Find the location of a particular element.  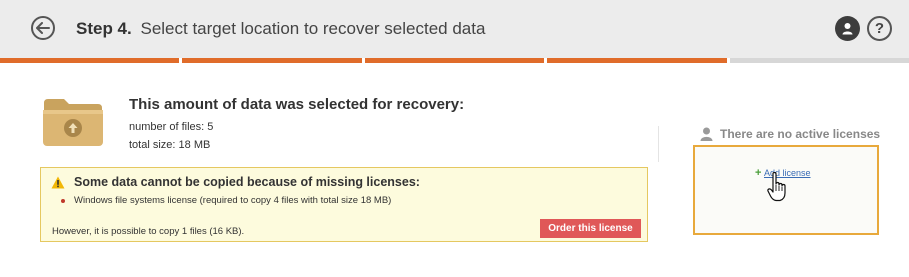

back-button is located at coordinates (43, 28).